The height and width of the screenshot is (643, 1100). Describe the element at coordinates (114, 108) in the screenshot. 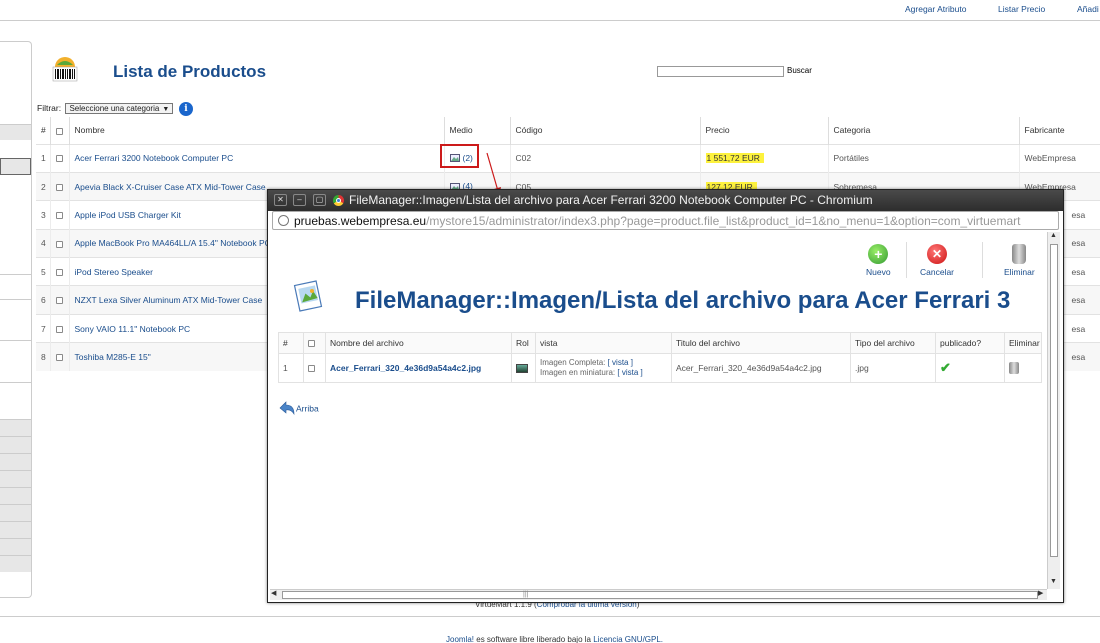

I see `category-select-value: Seleccione una categoria` at that location.